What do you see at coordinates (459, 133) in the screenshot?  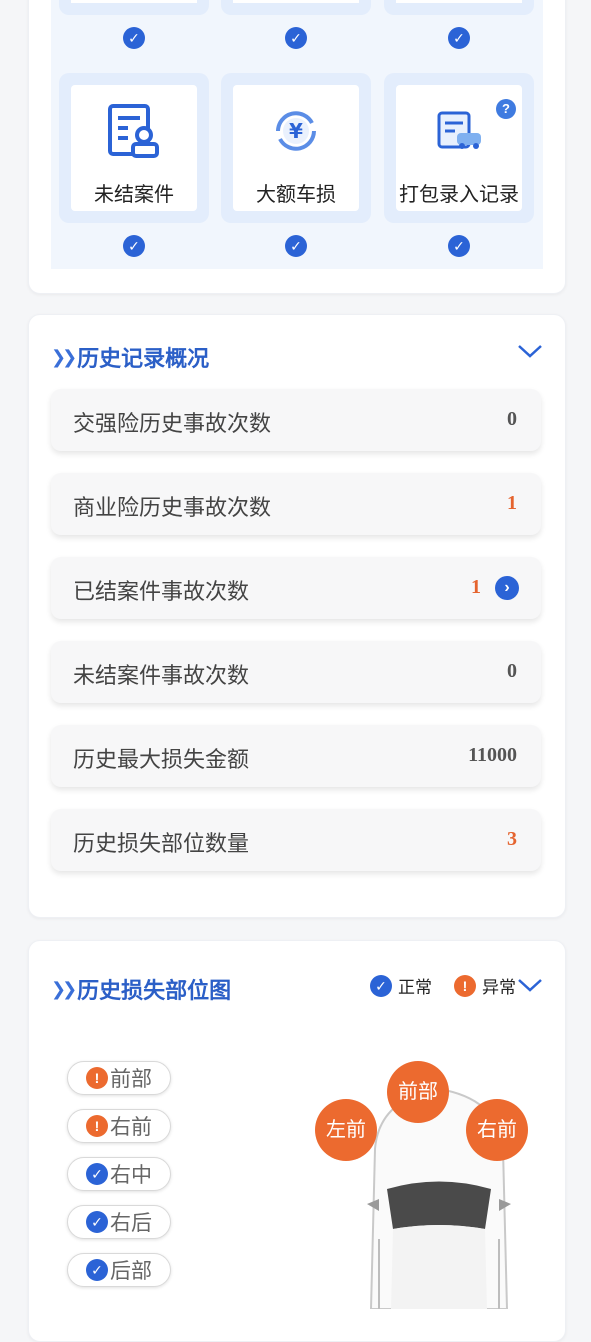 I see `car-form-icon` at bounding box center [459, 133].